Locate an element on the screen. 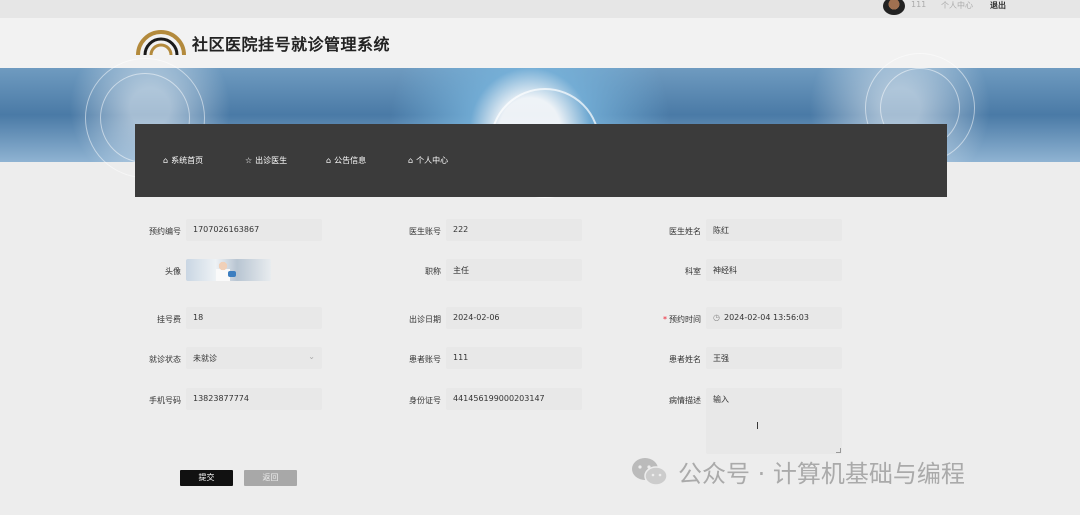  resize-handle-icon is located at coordinates (838, 450).